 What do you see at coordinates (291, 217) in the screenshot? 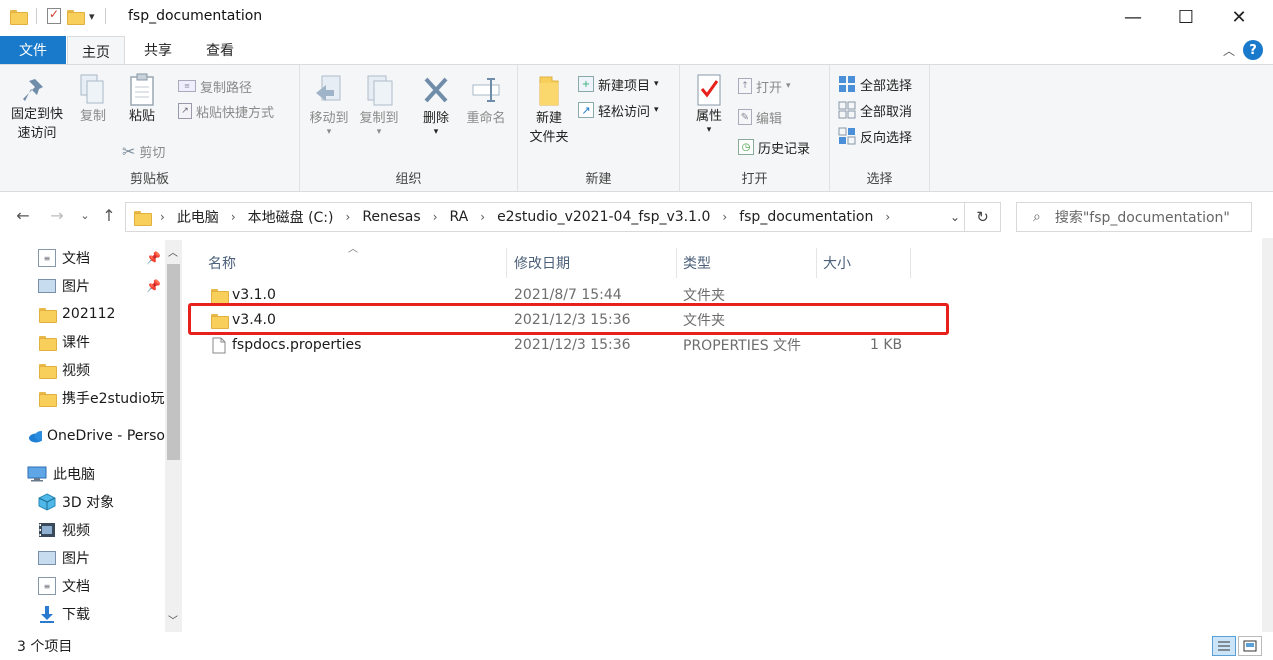
I see `breadcrumb-local-disk: 本地磁盘 (C:)` at bounding box center [291, 217].